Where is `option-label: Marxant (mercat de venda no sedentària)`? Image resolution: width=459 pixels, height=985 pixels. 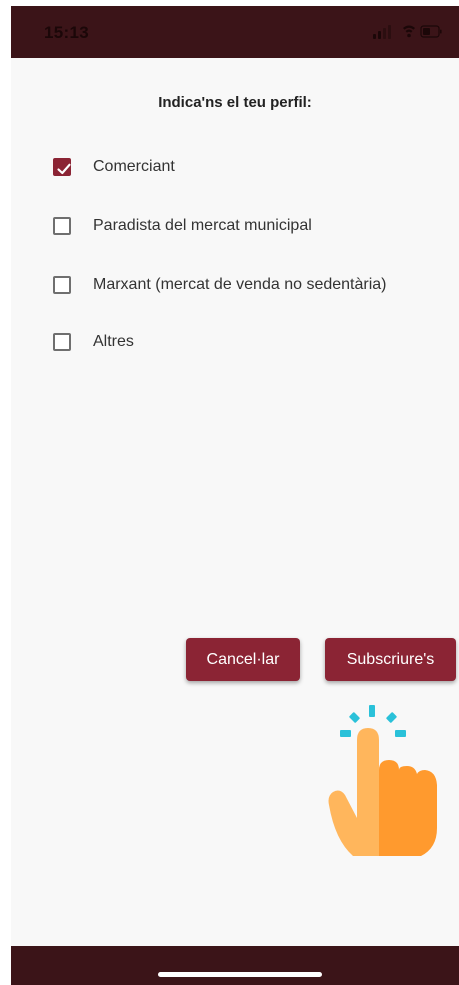 option-label: Marxant (mercat de venda no sedentària) is located at coordinates (240, 284).